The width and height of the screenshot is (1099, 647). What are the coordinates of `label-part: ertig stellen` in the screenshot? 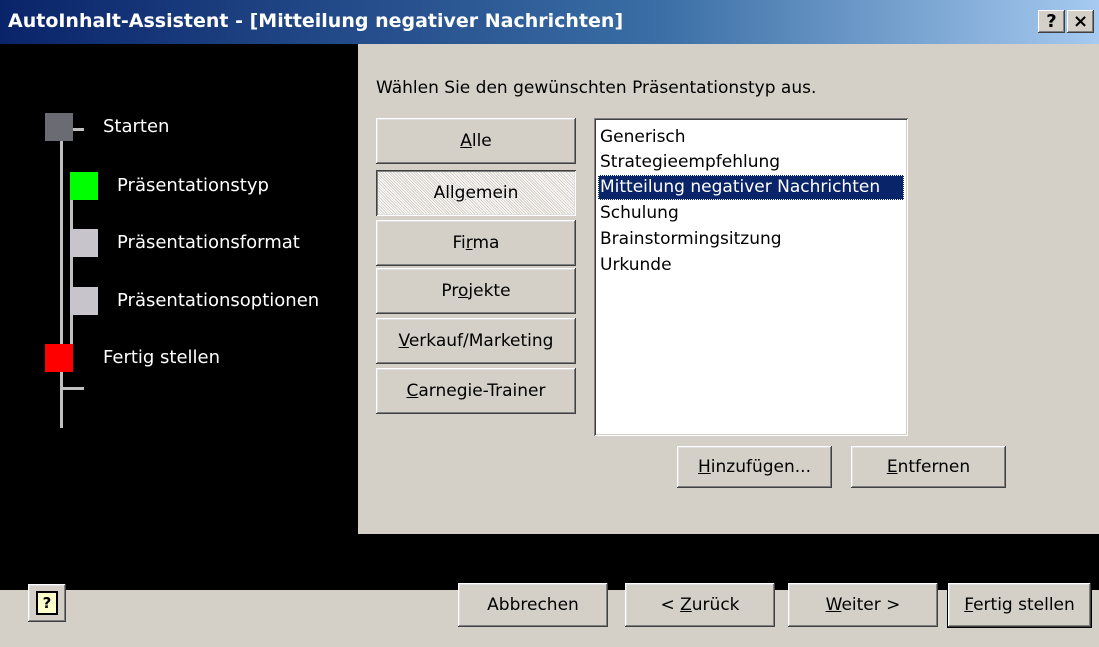 It's located at (1024, 605).